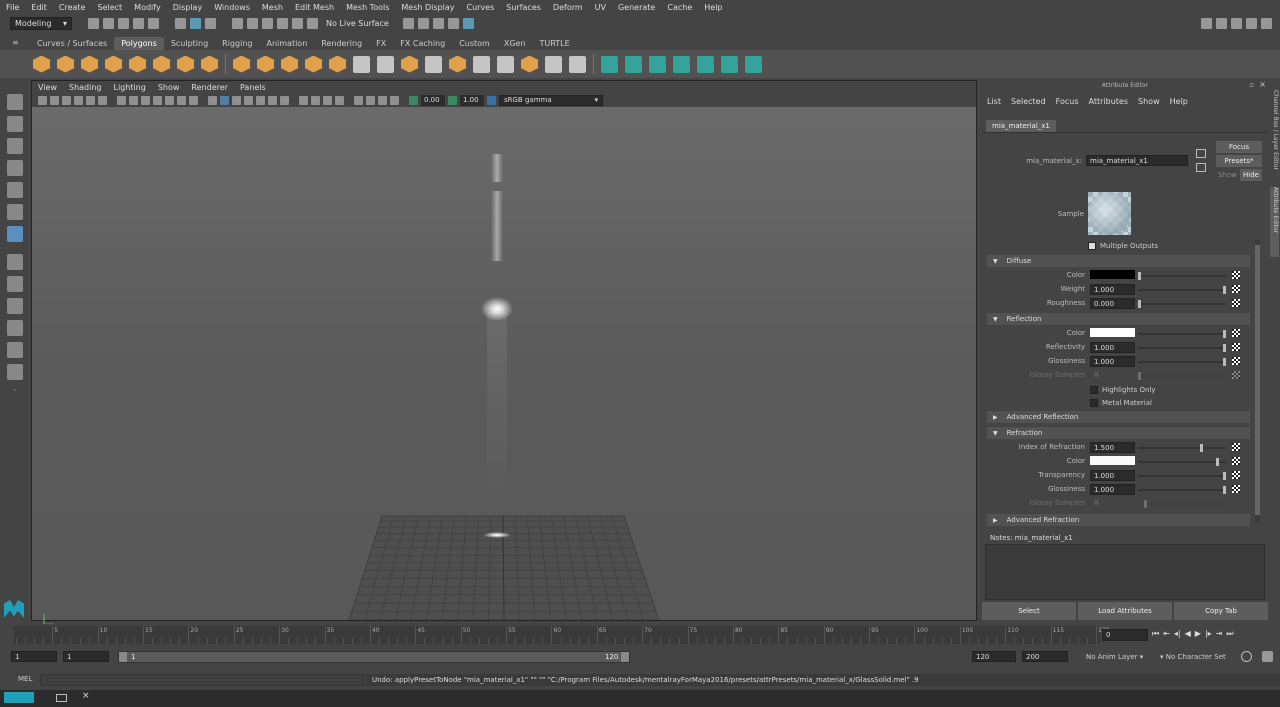 The image size is (1280, 707). What do you see at coordinates (408, 23) in the screenshot?
I see `render-frame-icon` at bounding box center [408, 23].